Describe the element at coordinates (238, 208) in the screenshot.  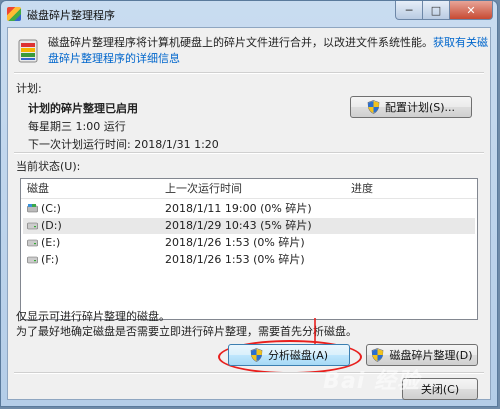
I see `disk-last-run: 2018/1/11 19:00 (0% 碎片)` at that location.